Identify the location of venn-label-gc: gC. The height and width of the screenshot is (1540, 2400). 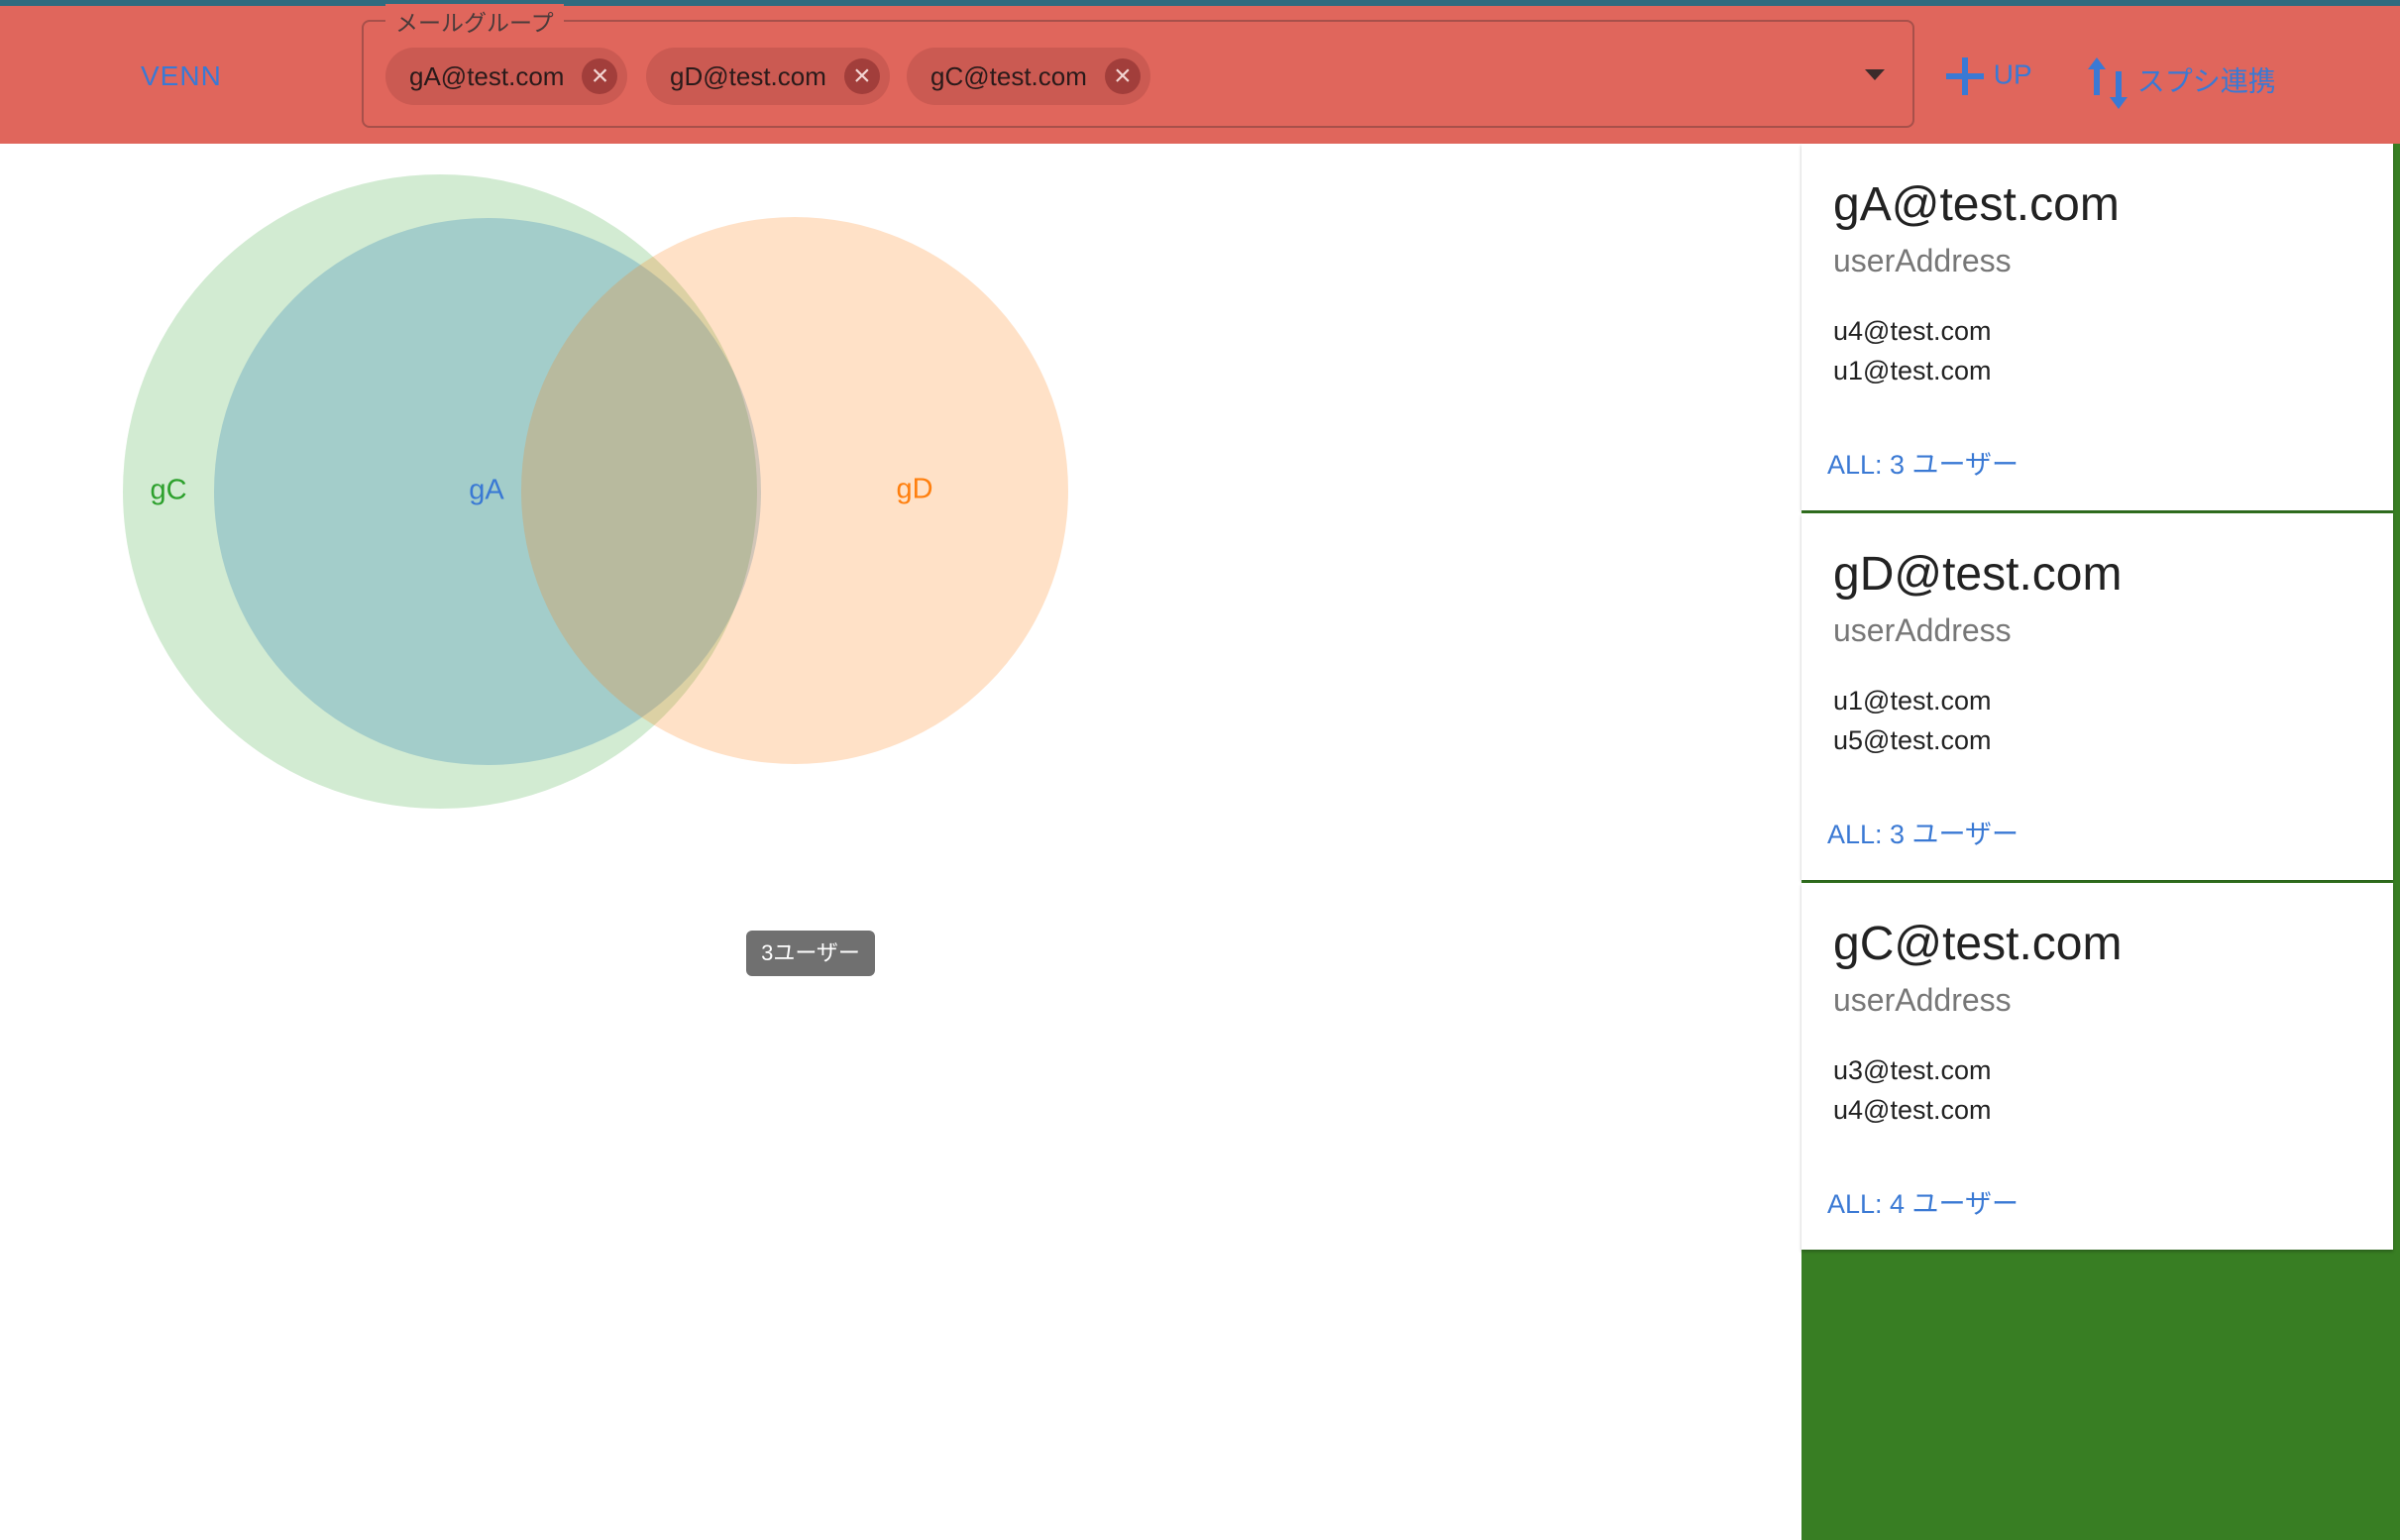
(168, 490).